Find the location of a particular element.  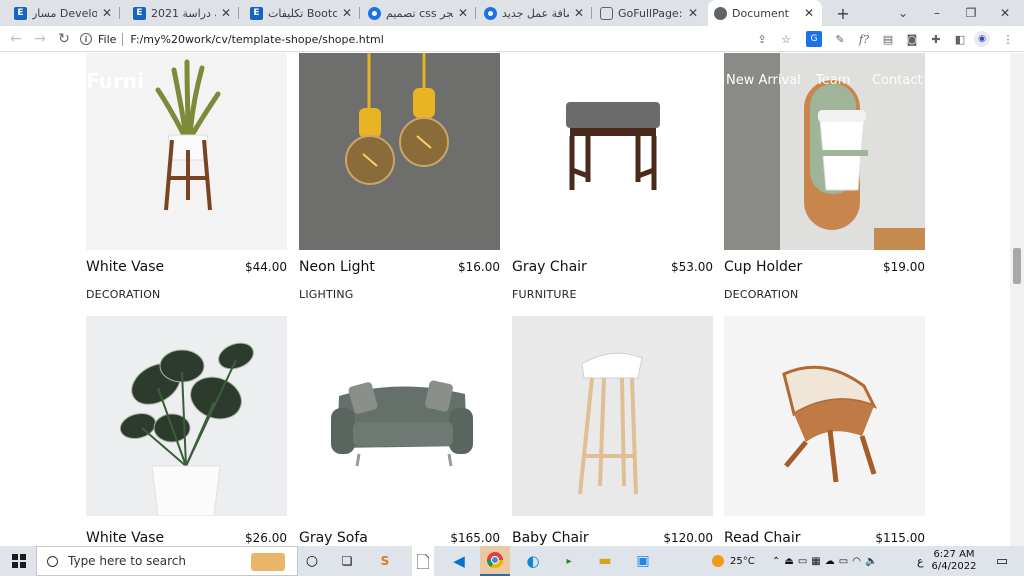

back-arrow-icon: ← is located at coordinates (16, 39).